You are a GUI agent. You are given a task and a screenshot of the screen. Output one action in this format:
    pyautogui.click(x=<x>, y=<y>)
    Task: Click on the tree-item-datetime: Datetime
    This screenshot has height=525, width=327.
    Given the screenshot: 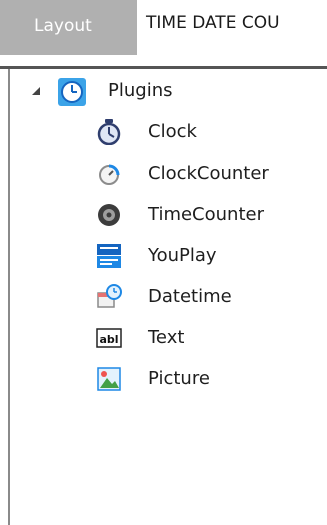 What is the action you would take?
    pyautogui.click(x=206, y=301)
    